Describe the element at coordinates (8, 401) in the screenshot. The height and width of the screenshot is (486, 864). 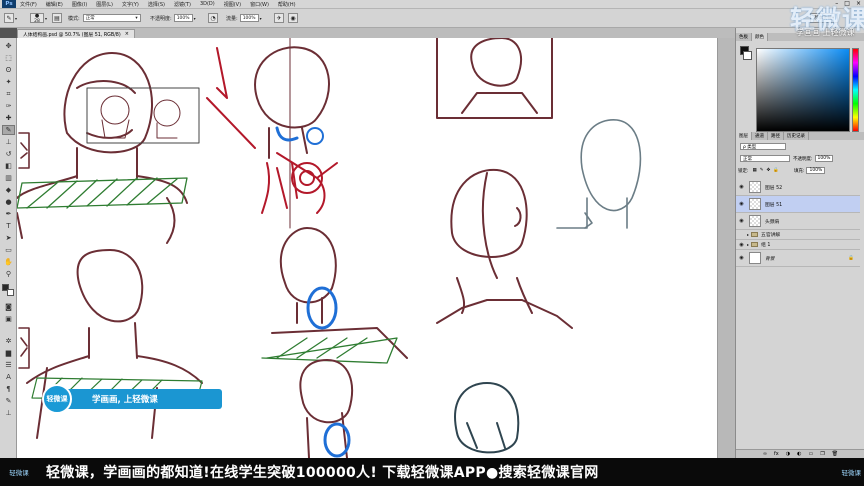
I see `tool-presets-icon: ✎` at that location.